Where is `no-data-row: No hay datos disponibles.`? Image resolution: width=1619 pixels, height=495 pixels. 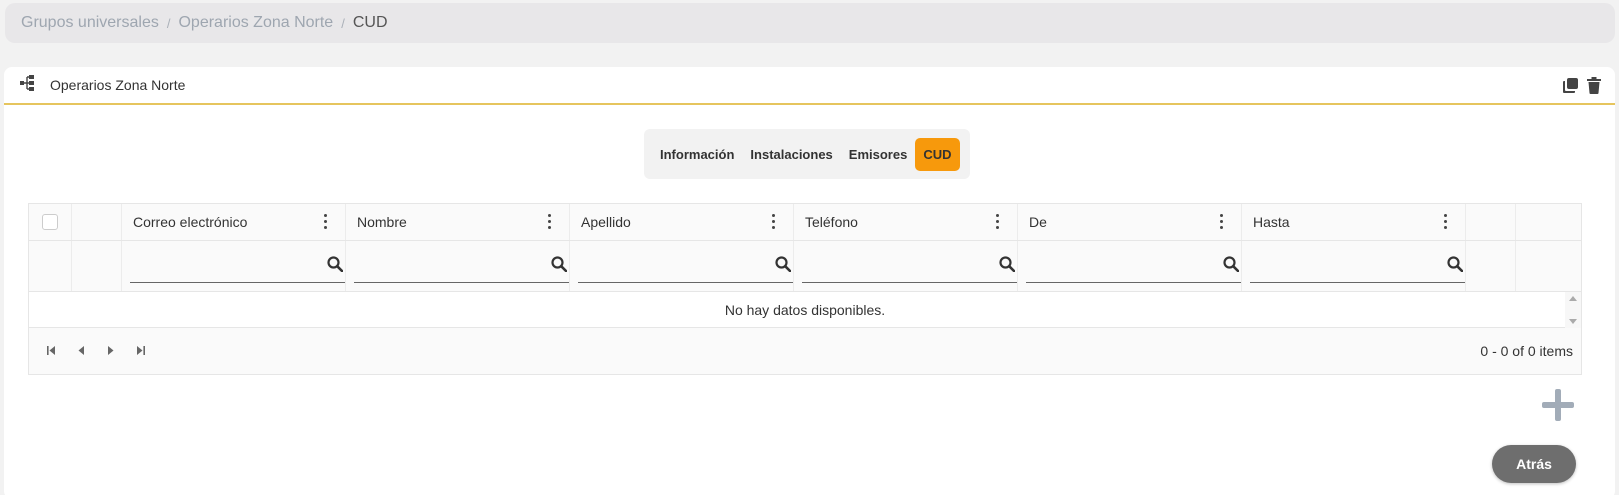
no-data-row: No hay datos disponibles. is located at coordinates (805, 310).